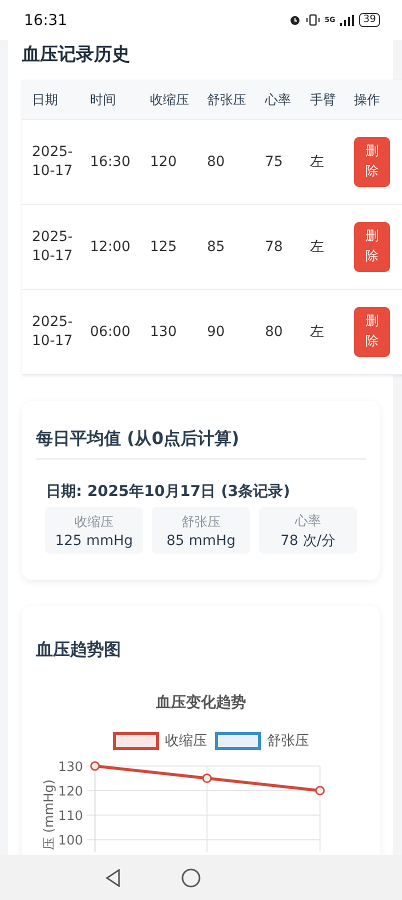 The height and width of the screenshot is (900, 402). I want to click on chart-title: 血压变化趋势, so click(201, 702).